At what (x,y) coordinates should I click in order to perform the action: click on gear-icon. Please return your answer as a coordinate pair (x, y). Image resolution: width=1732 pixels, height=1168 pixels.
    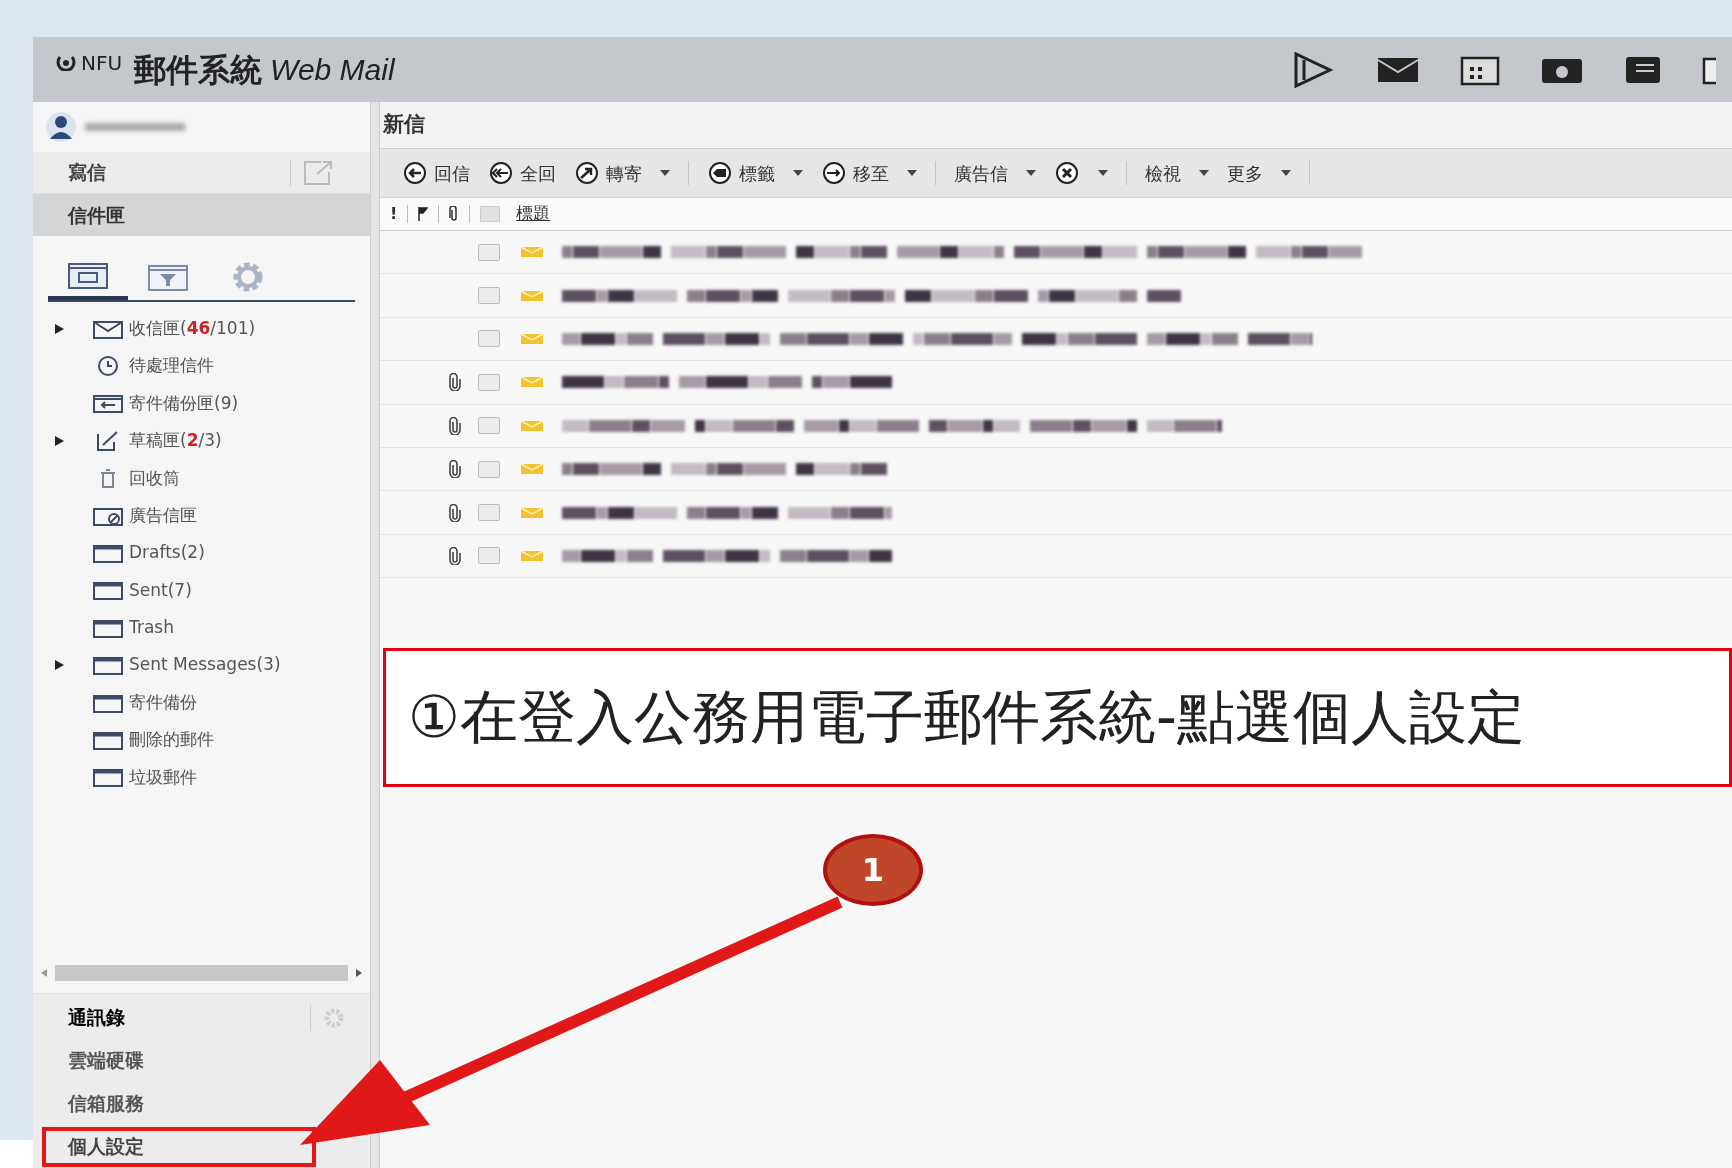
    Looking at the image, I should click on (334, 1017).